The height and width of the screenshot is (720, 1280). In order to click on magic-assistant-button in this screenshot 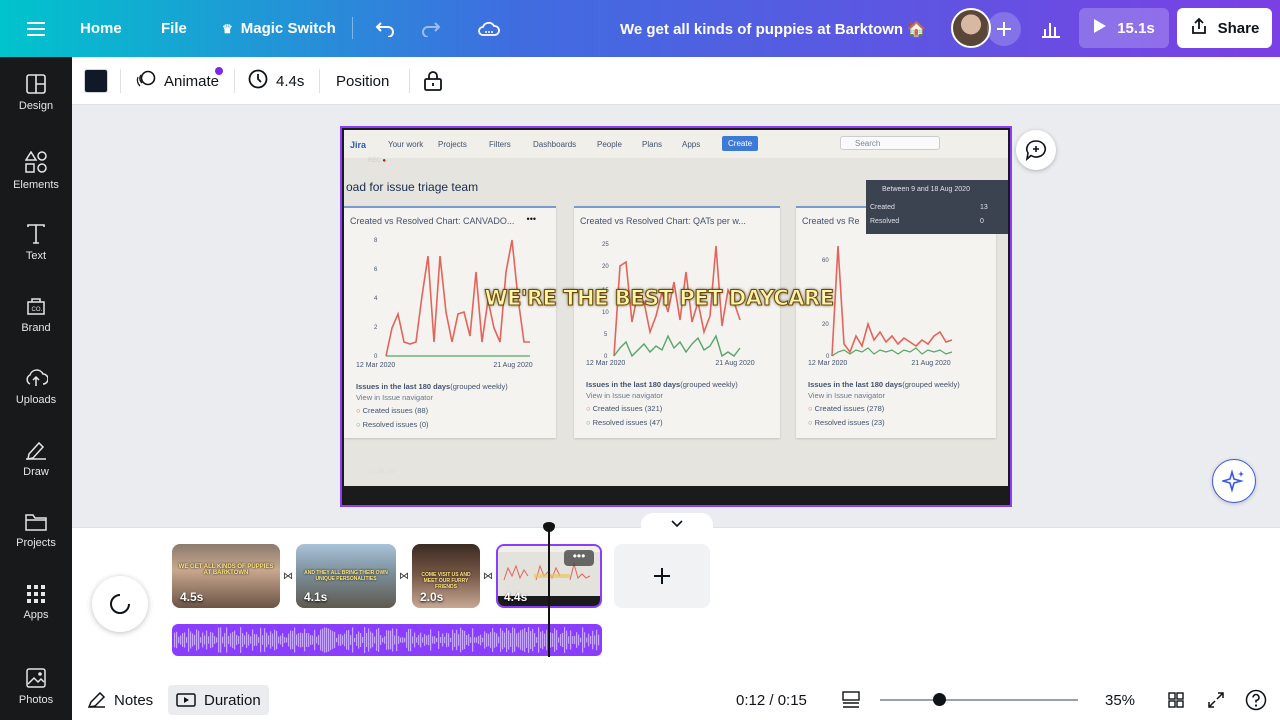, I will do `click(1234, 481)`.